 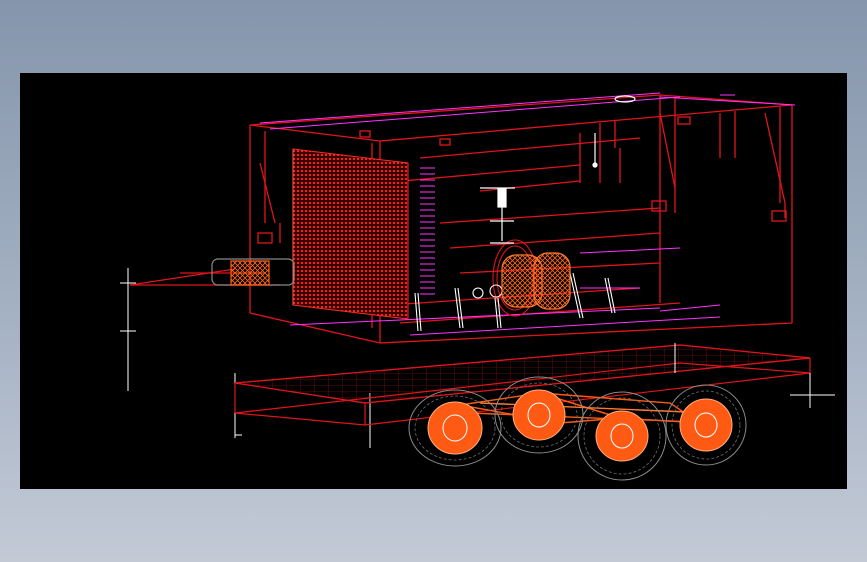 I want to click on wheel-rear-right, so click(x=706, y=425).